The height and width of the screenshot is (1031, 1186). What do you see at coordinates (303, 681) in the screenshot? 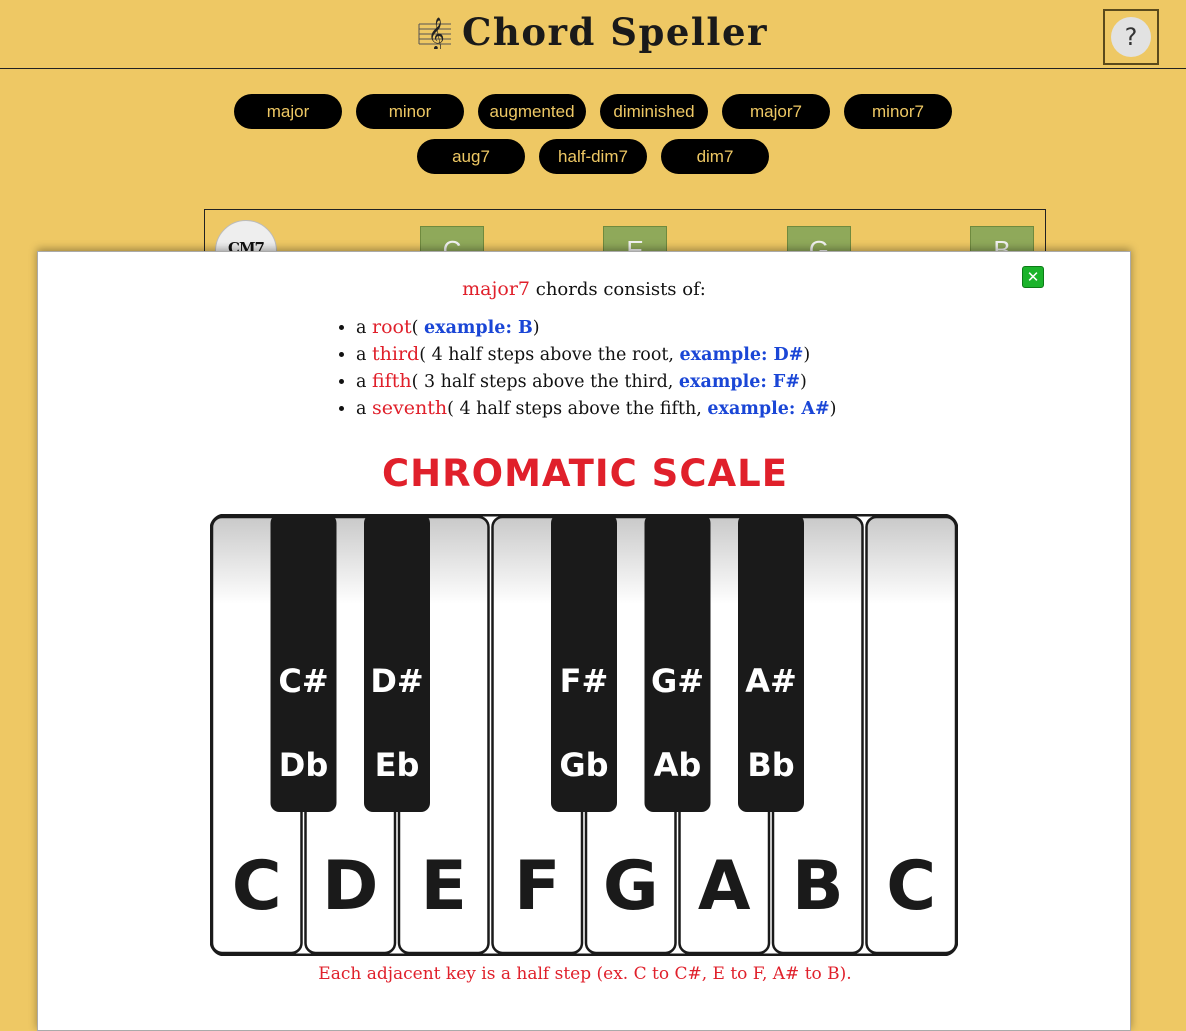
I see `black-key-sharp-label: C#` at bounding box center [303, 681].